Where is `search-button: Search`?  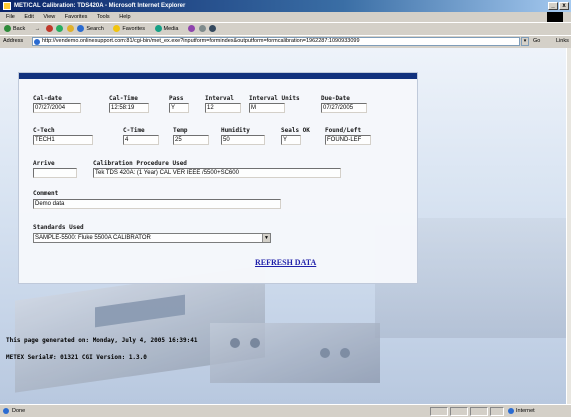 search-button: Search is located at coordinates (92, 29).